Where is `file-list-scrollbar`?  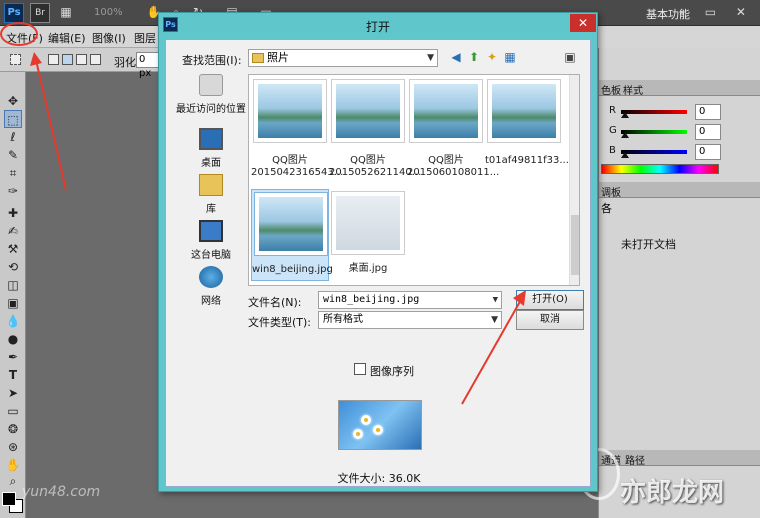
file-list-scrollbar is located at coordinates (574, 180).